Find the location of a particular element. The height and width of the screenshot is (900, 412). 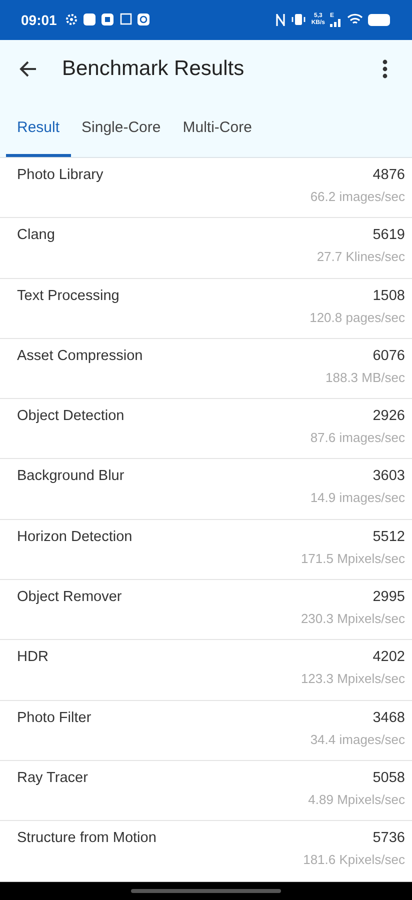

benchmark-rate: 87.6 images/sec is located at coordinates (357, 438).